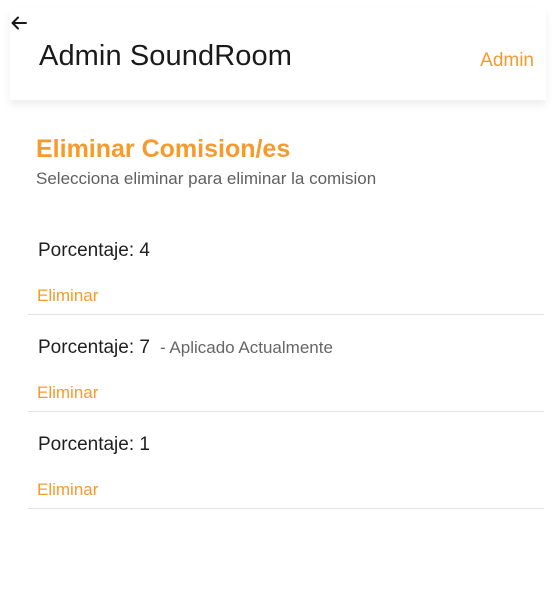  Describe the element at coordinates (94, 347) in the screenshot. I see `commission-percentage: Porcentaje: 7` at that location.